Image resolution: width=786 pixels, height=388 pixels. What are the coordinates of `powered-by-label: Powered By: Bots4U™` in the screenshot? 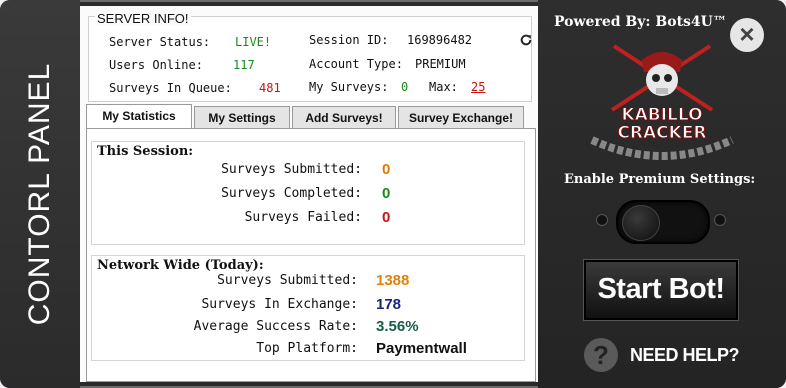 It's located at (640, 22).